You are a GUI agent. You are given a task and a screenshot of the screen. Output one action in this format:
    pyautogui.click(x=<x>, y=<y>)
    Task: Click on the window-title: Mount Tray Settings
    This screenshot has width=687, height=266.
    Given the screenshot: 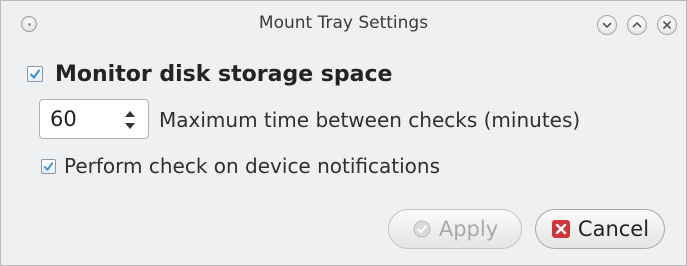 What is the action you would take?
    pyautogui.click(x=343, y=23)
    